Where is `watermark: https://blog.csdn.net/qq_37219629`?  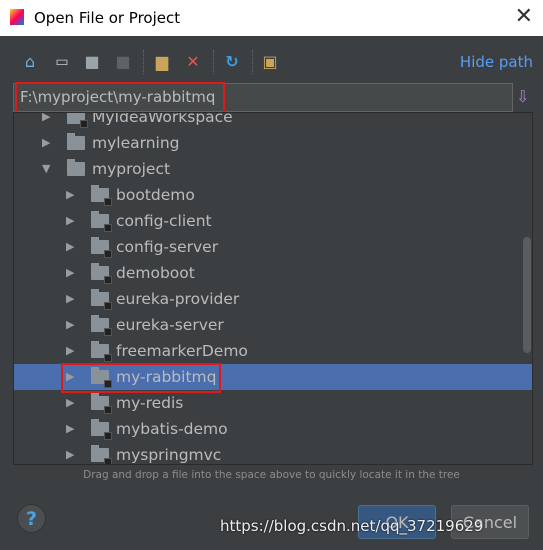
watermark: https://blog.csdn.net/qq_37219629 is located at coordinates (352, 526).